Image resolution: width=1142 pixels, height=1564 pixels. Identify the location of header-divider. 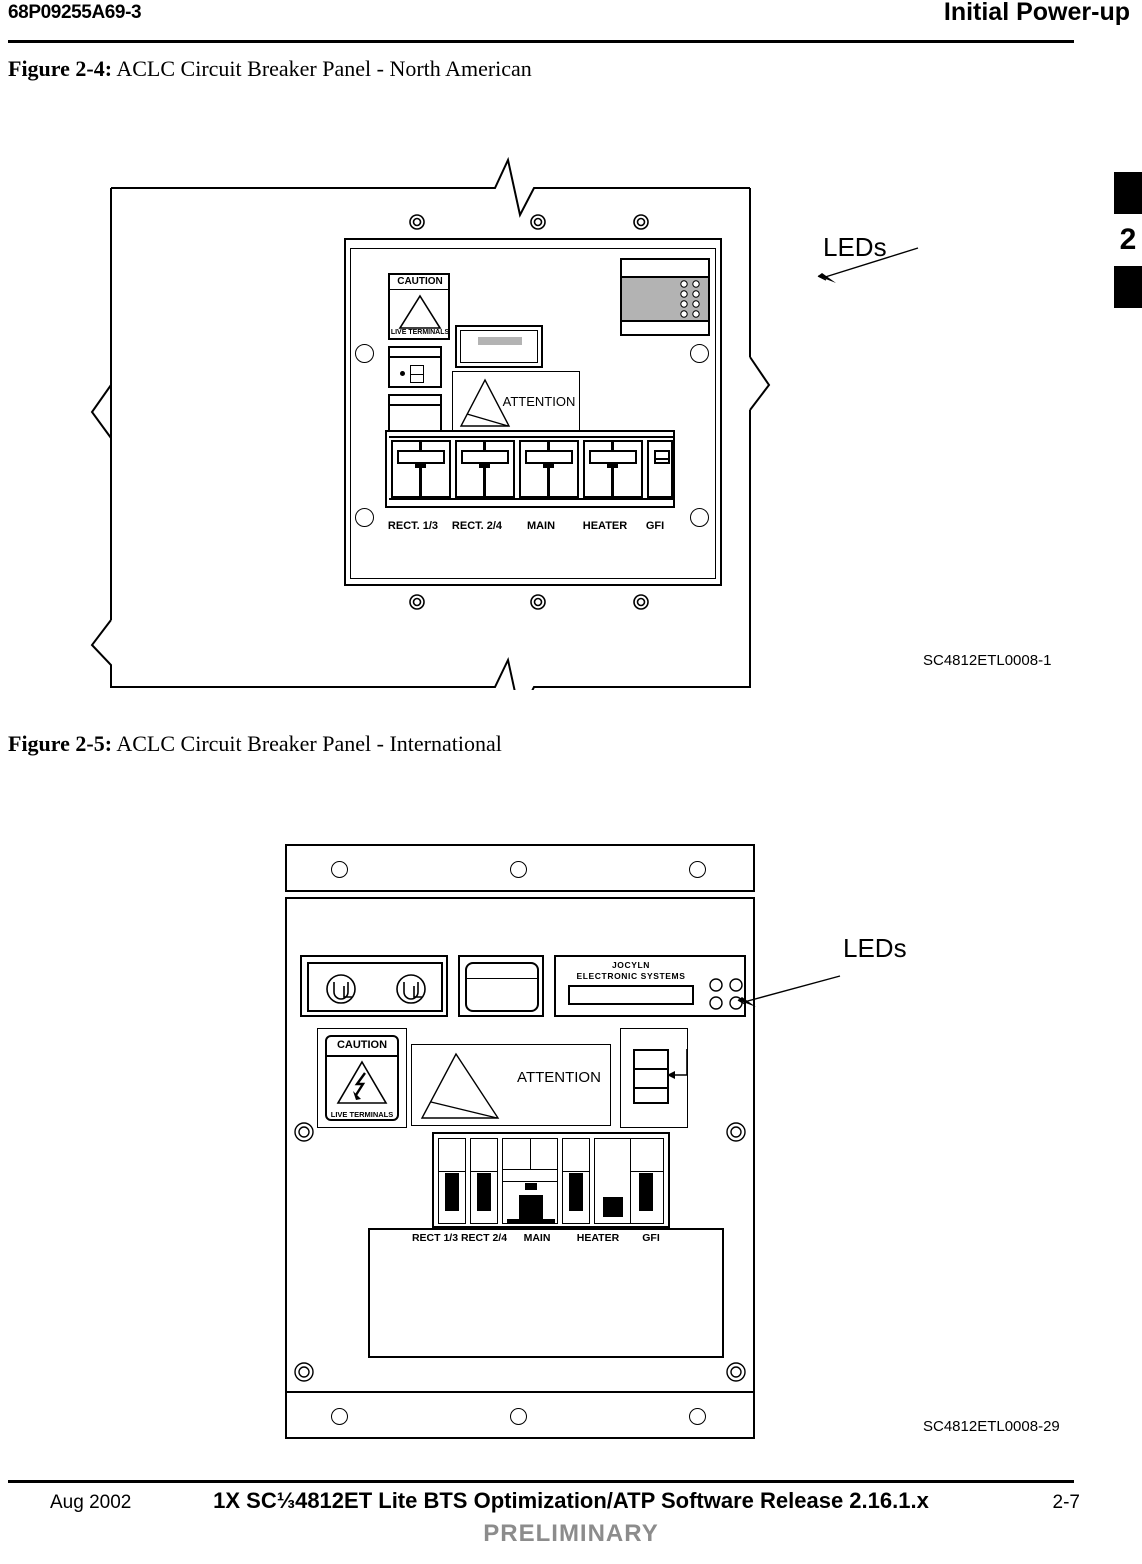
(541, 41).